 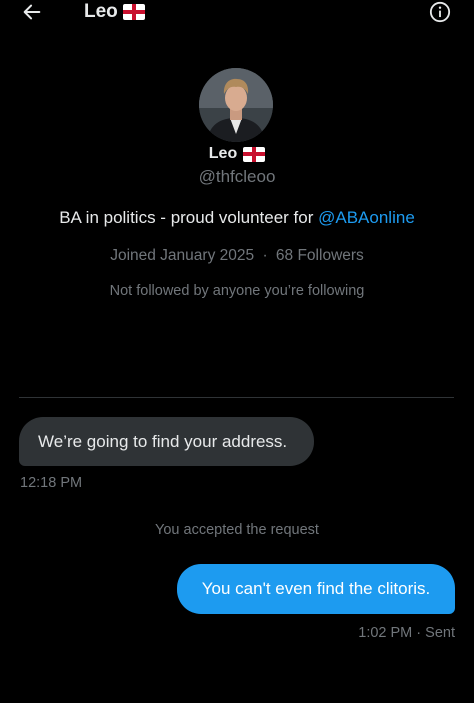 I want to click on top-bar: Leo, so click(x=237, y=12).